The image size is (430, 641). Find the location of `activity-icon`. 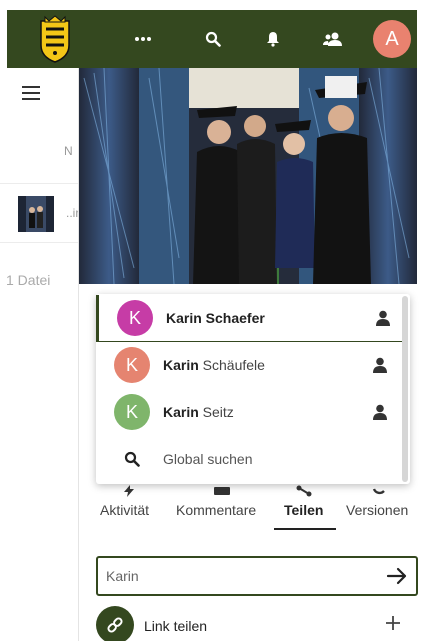

activity-icon is located at coordinates (130, 491).